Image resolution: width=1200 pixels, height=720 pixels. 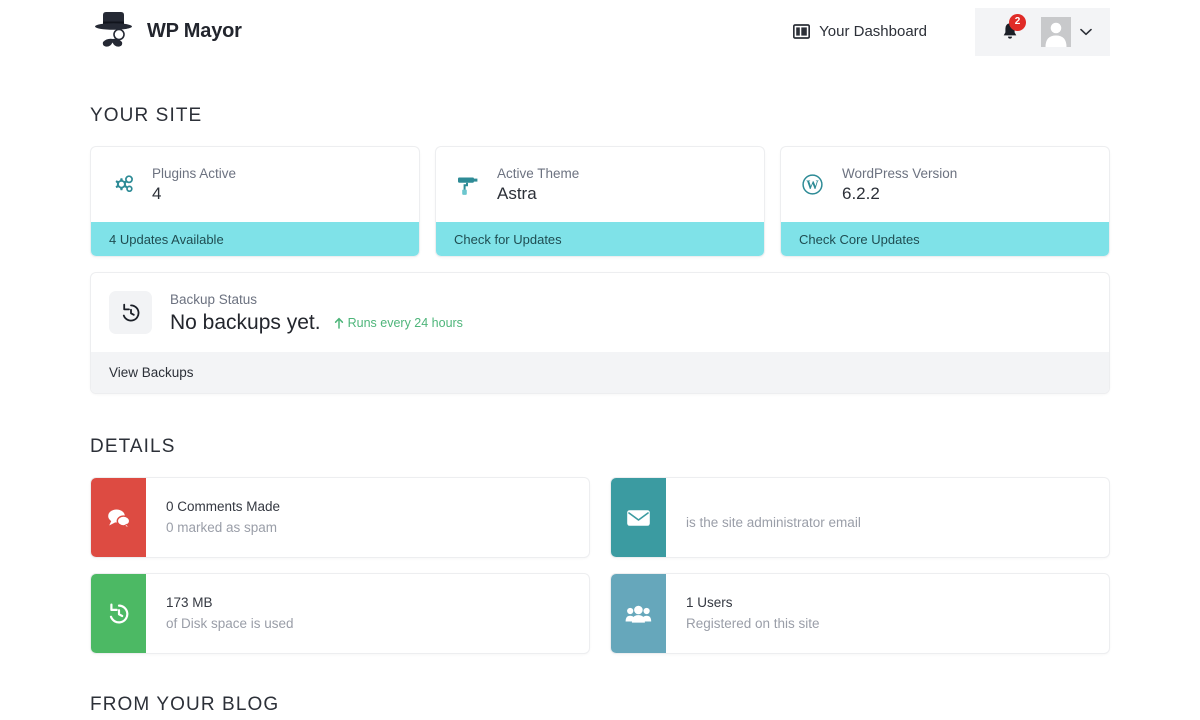 What do you see at coordinates (185, 704) in the screenshot?
I see `from-your-blog-heading: FROM YOUR BLOG` at bounding box center [185, 704].